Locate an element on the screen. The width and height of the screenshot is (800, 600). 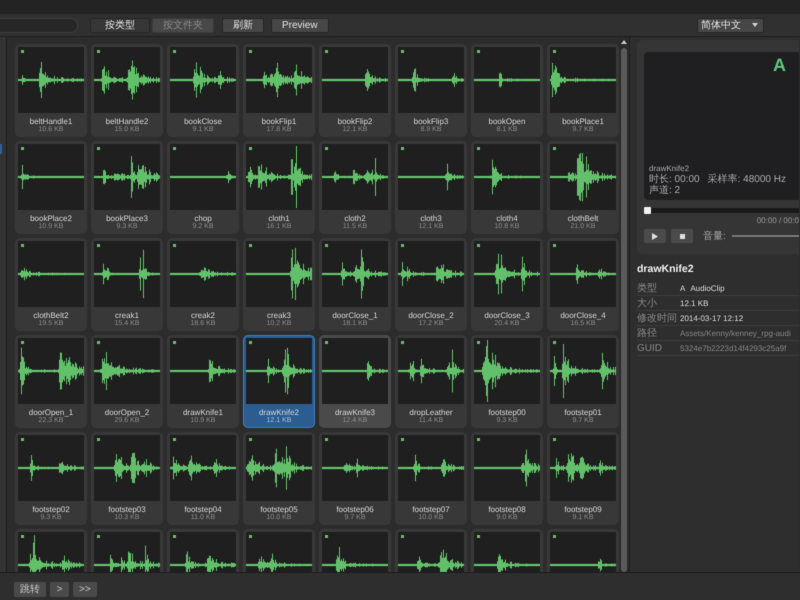
clip-name: cloth3 is located at coordinates (431, 218).